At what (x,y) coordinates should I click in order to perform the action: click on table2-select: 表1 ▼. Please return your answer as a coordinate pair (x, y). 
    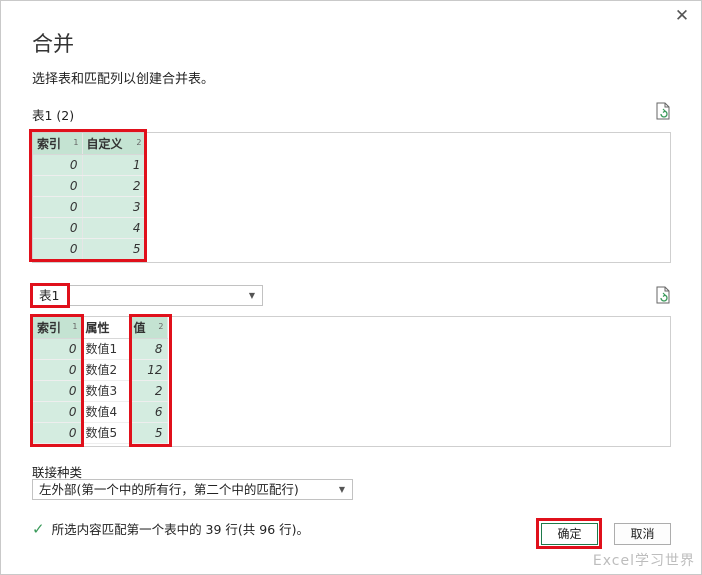
    Looking at the image, I should click on (147, 295).